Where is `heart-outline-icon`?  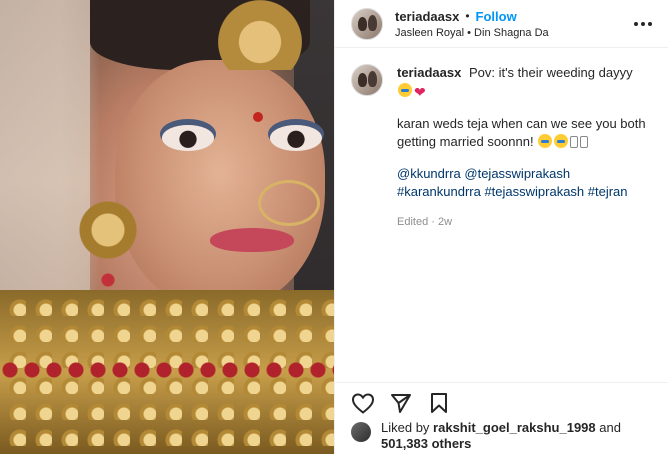 heart-outline-icon is located at coordinates (363, 403).